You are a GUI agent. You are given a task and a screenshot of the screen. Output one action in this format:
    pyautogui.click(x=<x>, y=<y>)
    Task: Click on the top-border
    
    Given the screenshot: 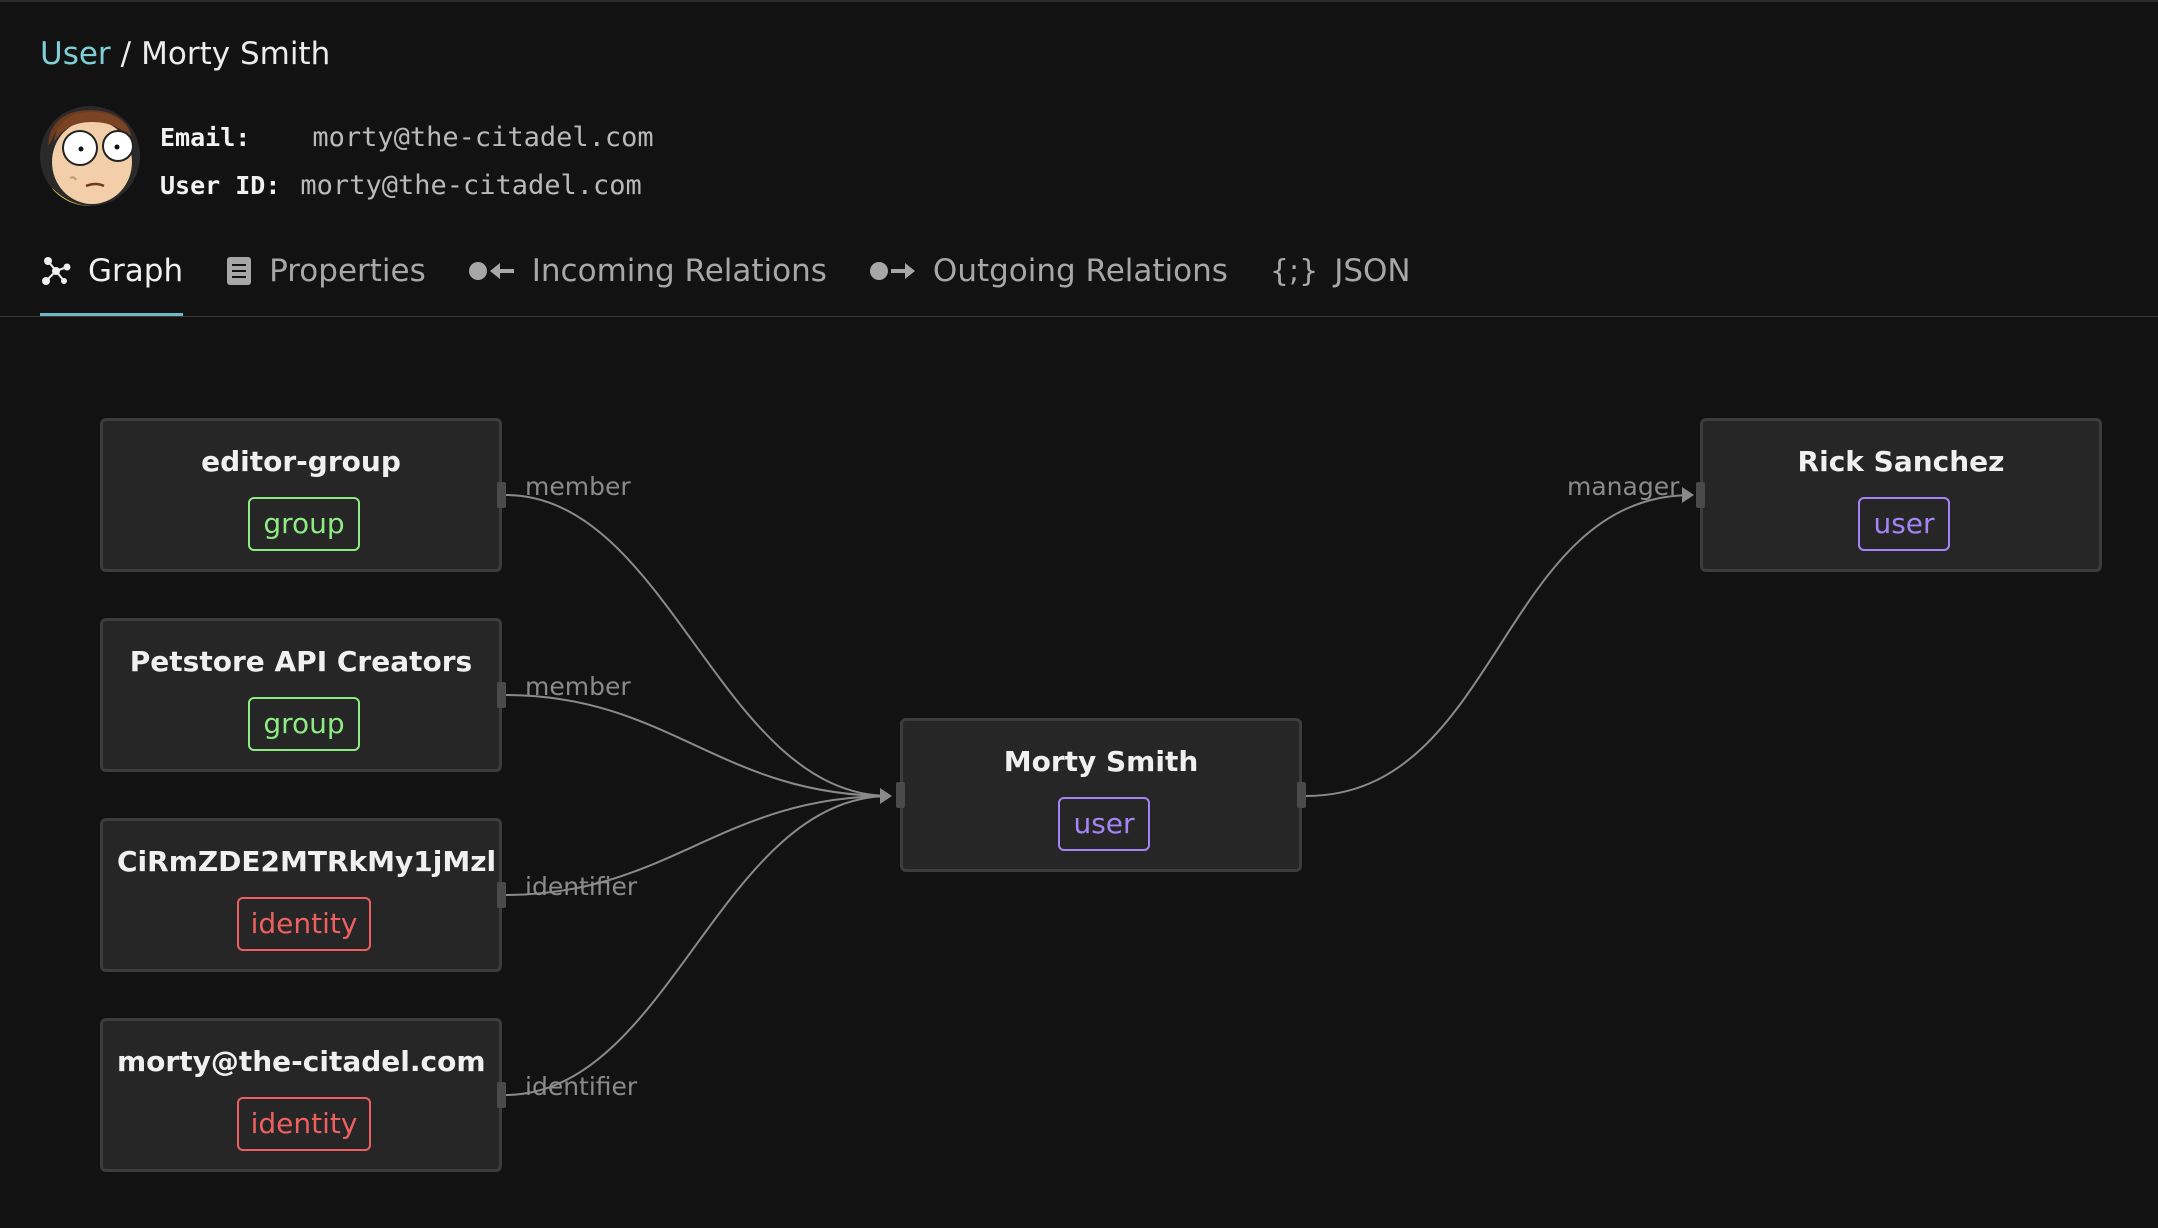 What is the action you would take?
    pyautogui.click(x=1079, y=1)
    